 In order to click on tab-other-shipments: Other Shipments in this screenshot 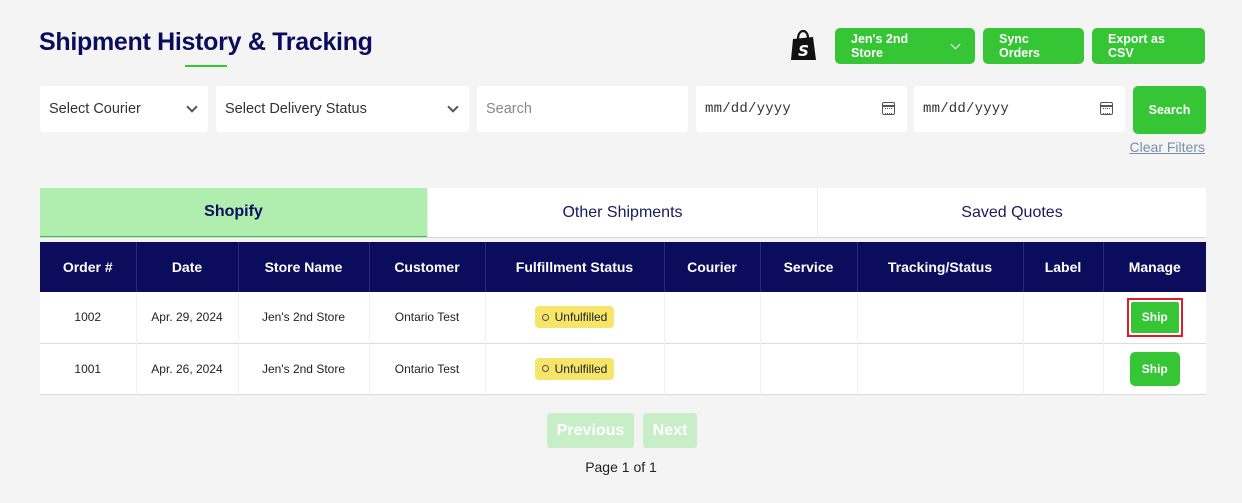, I will do `click(622, 212)`.